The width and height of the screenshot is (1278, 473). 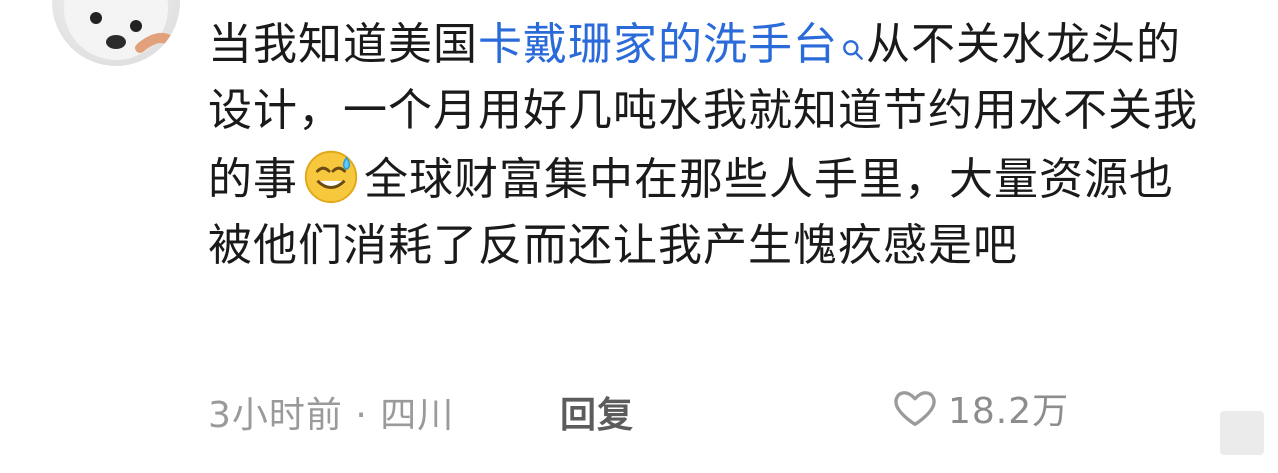 What do you see at coordinates (116, 33) in the screenshot?
I see `avatar` at bounding box center [116, 33].